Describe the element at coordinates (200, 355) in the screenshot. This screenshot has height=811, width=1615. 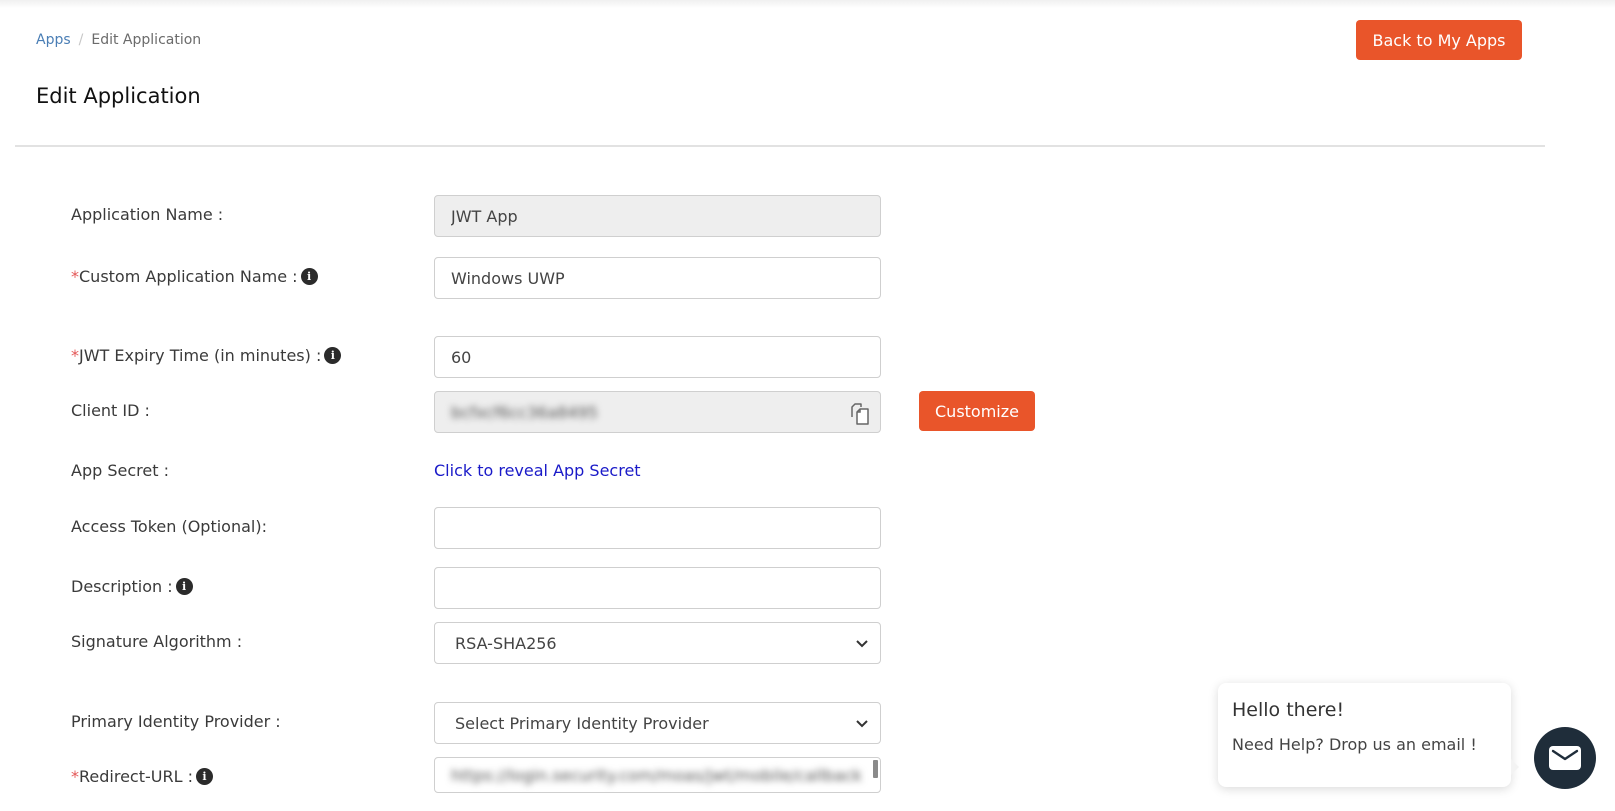
I see `jwt-expiry-time-label-text: JWT Expiry Time (in minutes) :` at that location.